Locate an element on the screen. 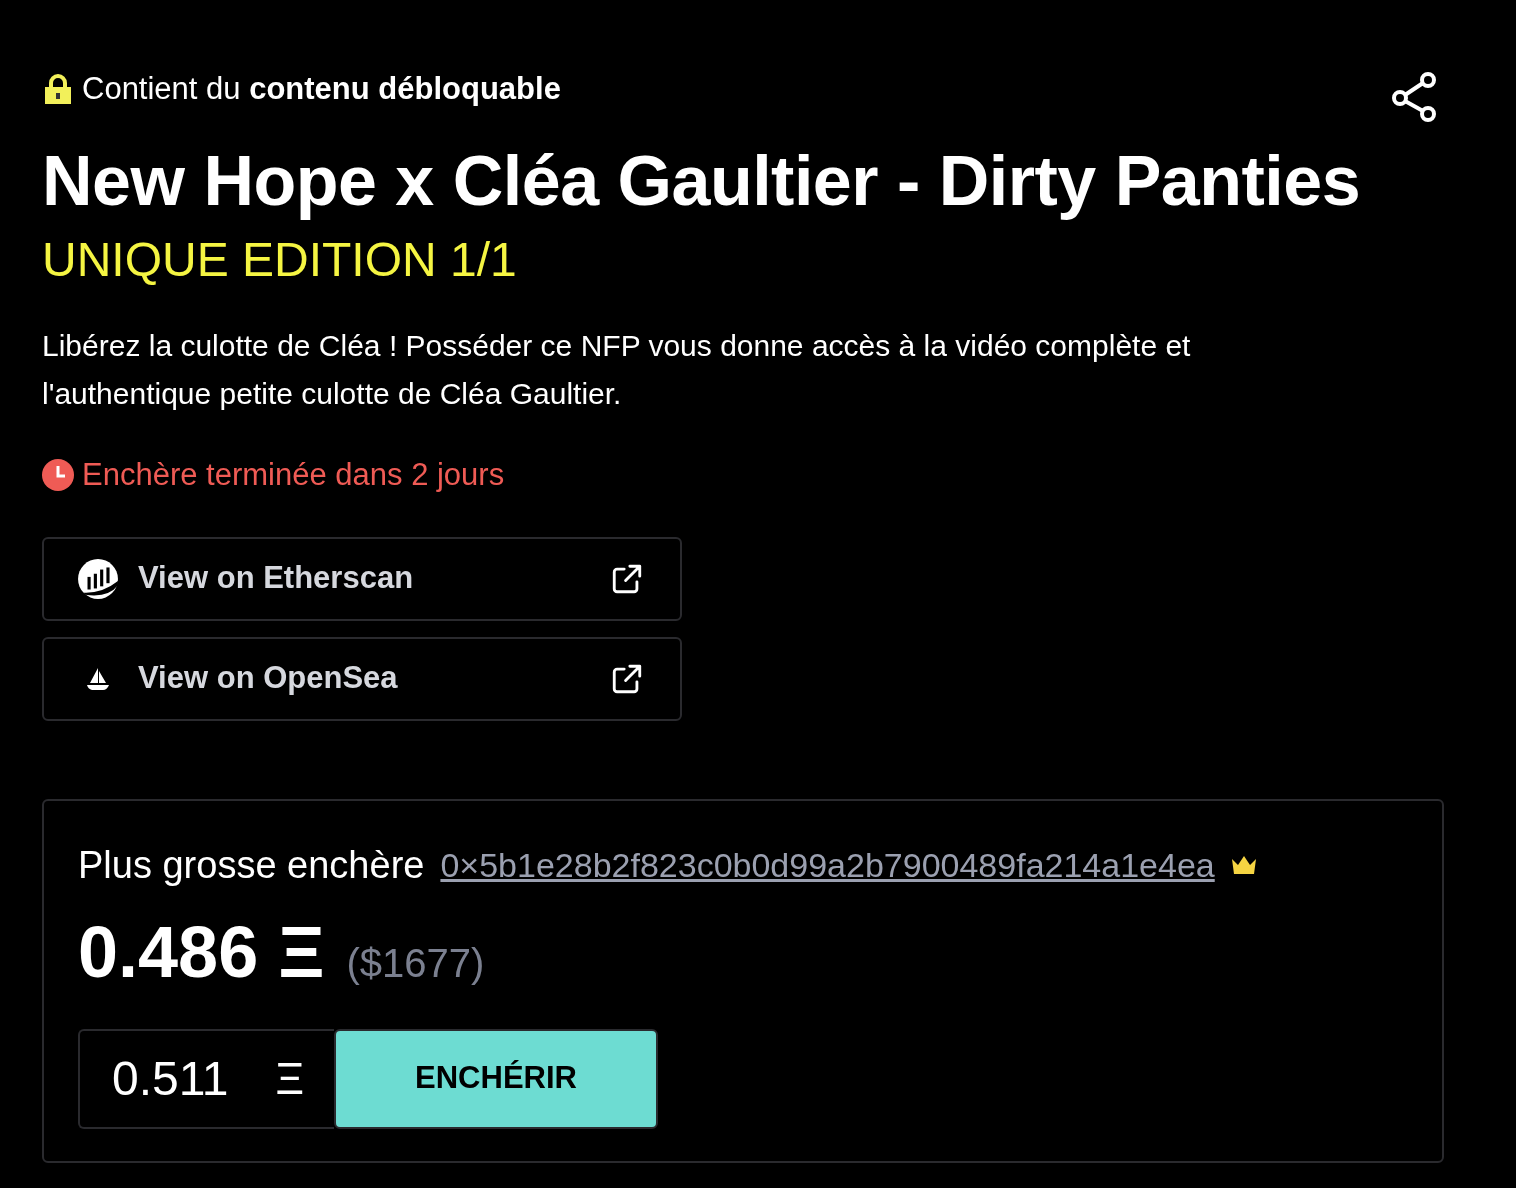 The height and width of the screenshot is (1188, 1516). chart-circle-icon is located at coordinates (98, 578).